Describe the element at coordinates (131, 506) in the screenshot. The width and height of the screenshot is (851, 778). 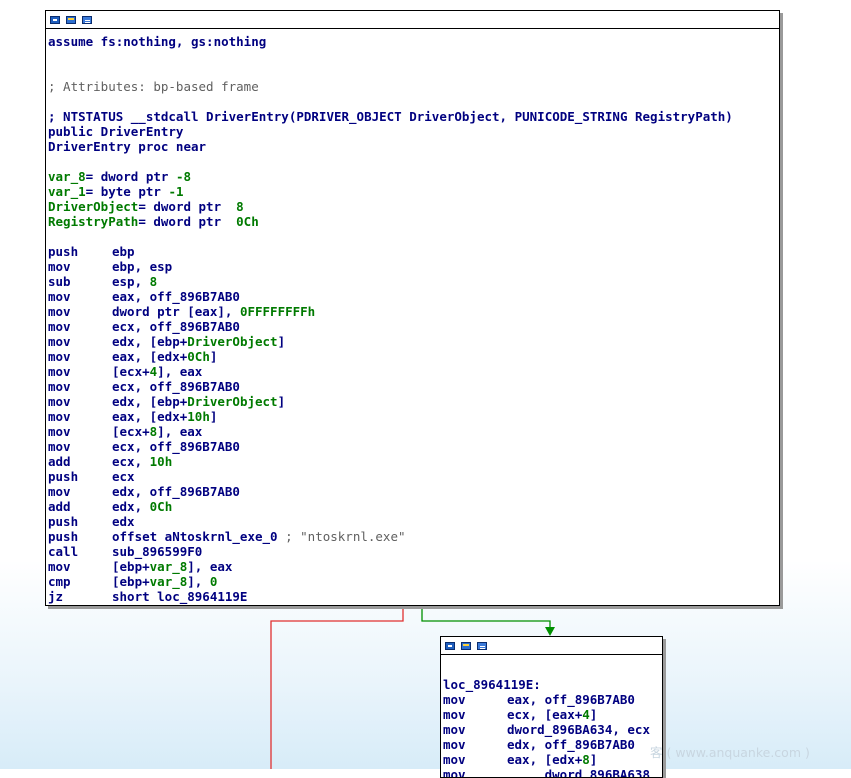
I see `code-text: edx,` at that location.